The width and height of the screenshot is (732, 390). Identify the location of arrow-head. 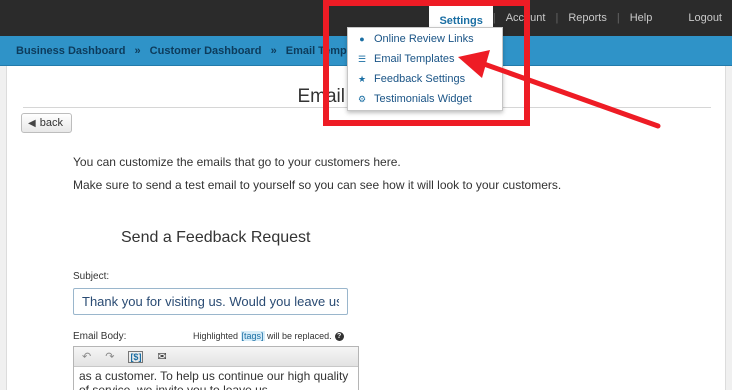
(474, 64).